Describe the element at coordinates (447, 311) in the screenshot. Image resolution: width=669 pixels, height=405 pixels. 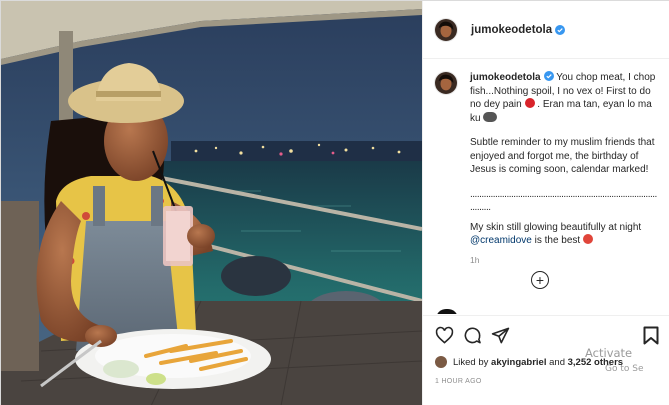
I see `next-comment-avatar` at that location.